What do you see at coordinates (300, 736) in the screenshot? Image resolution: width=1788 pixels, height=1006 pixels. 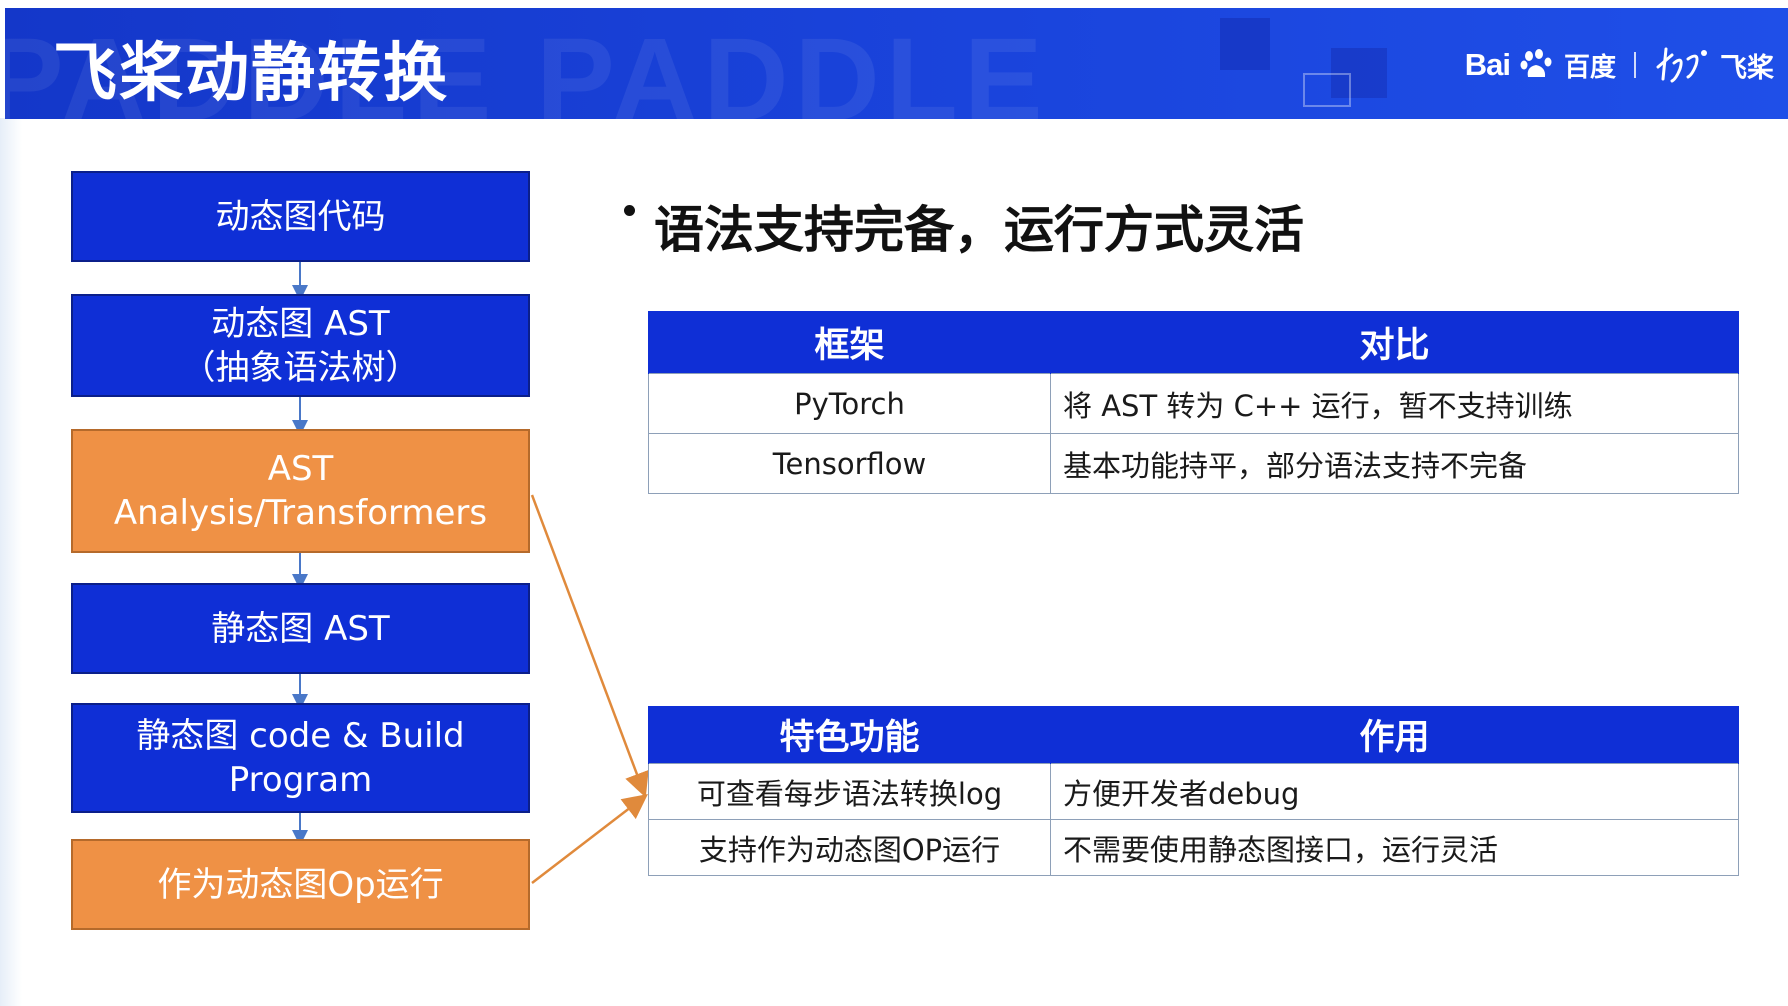 I see `flow-box-label: 静态图 code & Build` at bounding box center [300, 736].